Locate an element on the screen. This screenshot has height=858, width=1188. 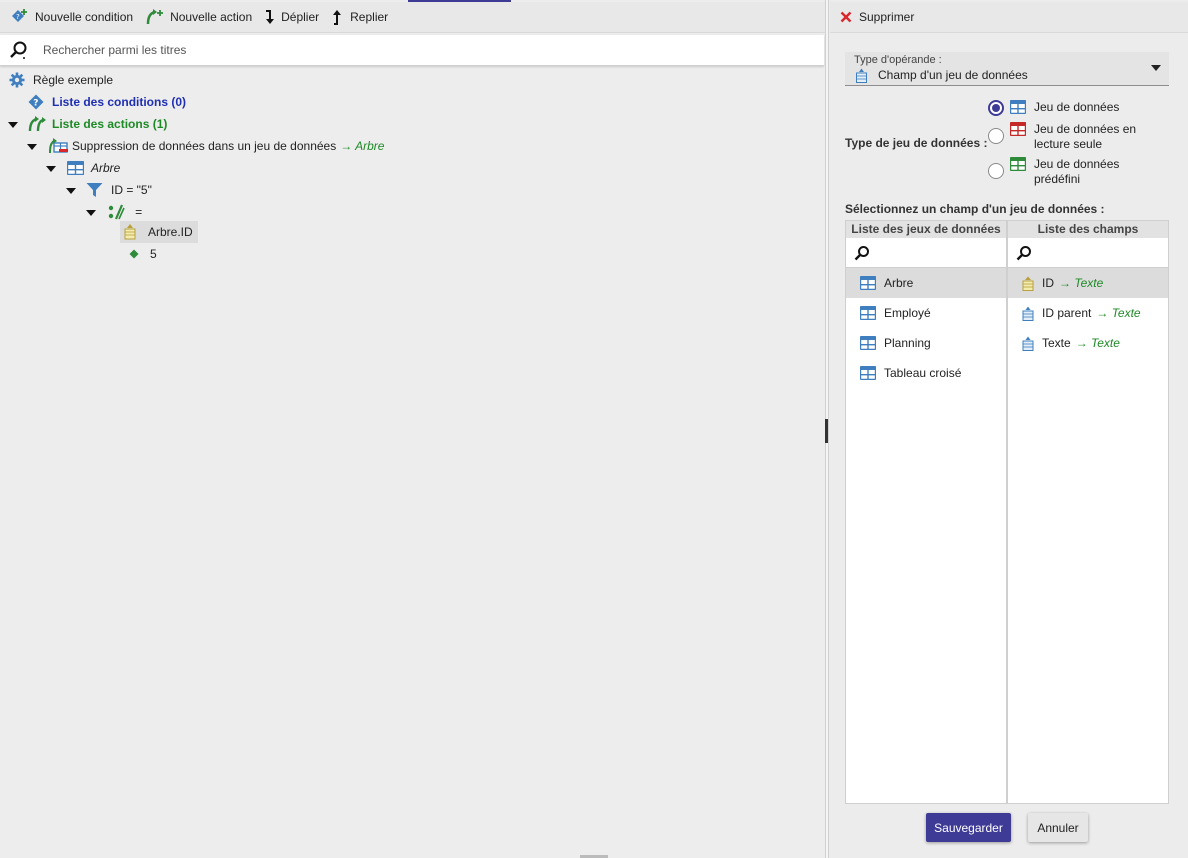
dataset-item: Tableau croisé is located at coordinates (926, 373).